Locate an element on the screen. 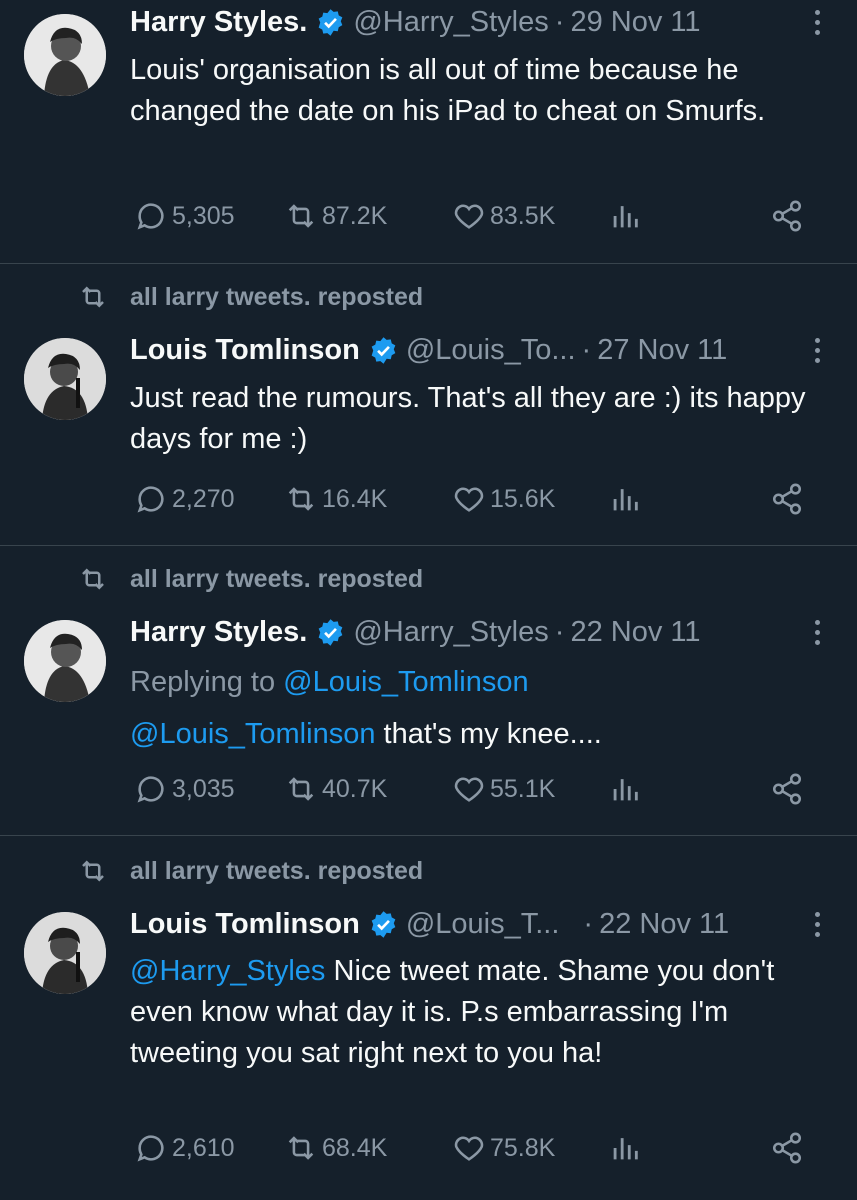 The width and height of the screenshot is (857, 1200). repost-count: 87.2K is located at coordinates (355, 215).